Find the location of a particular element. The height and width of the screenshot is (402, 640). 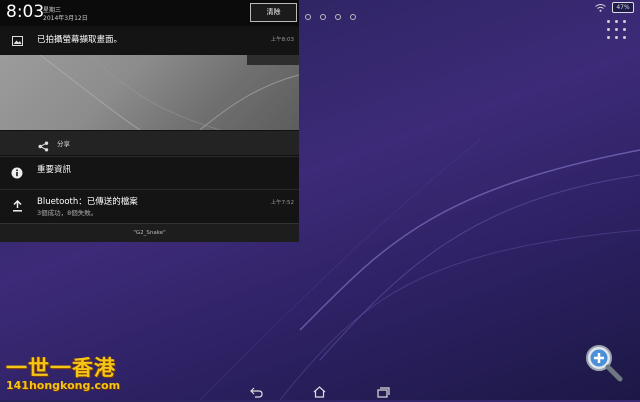

app-drawer-icon is located at coordinates (617, 30).